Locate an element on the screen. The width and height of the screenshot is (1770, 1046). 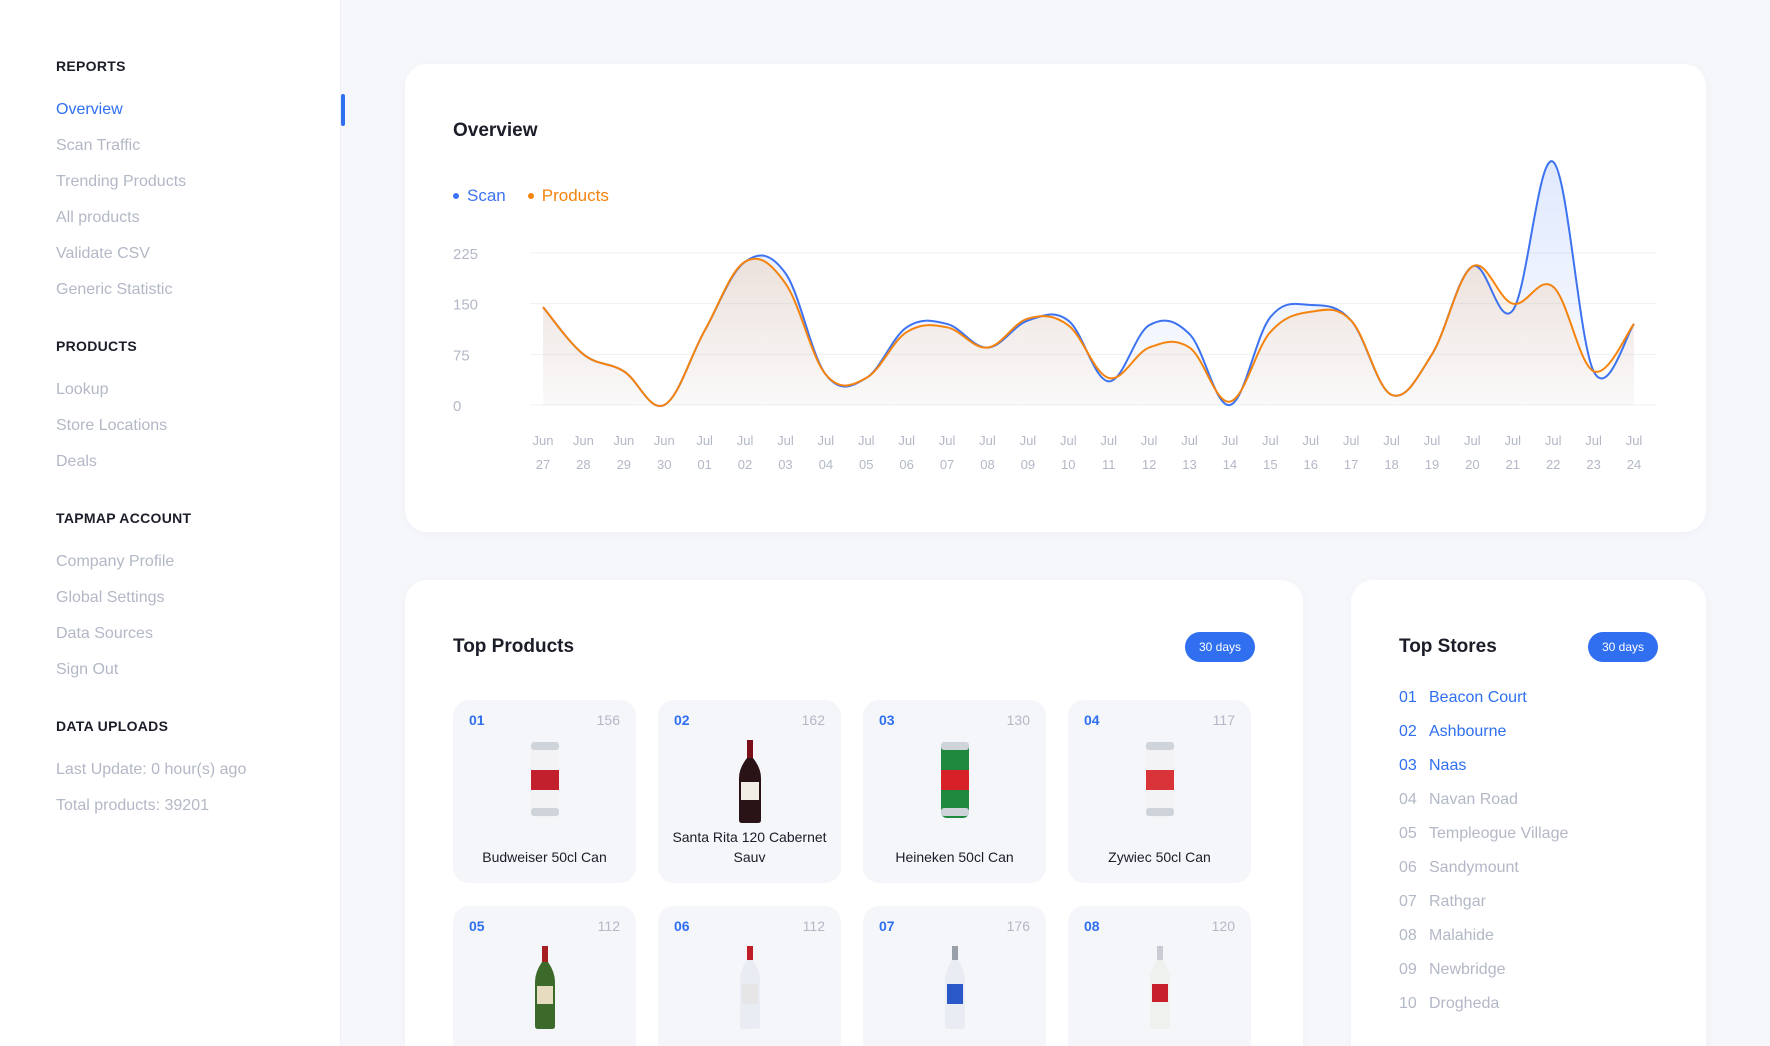
store-row: 08 Malahide is located at coordinates (1483, 936).